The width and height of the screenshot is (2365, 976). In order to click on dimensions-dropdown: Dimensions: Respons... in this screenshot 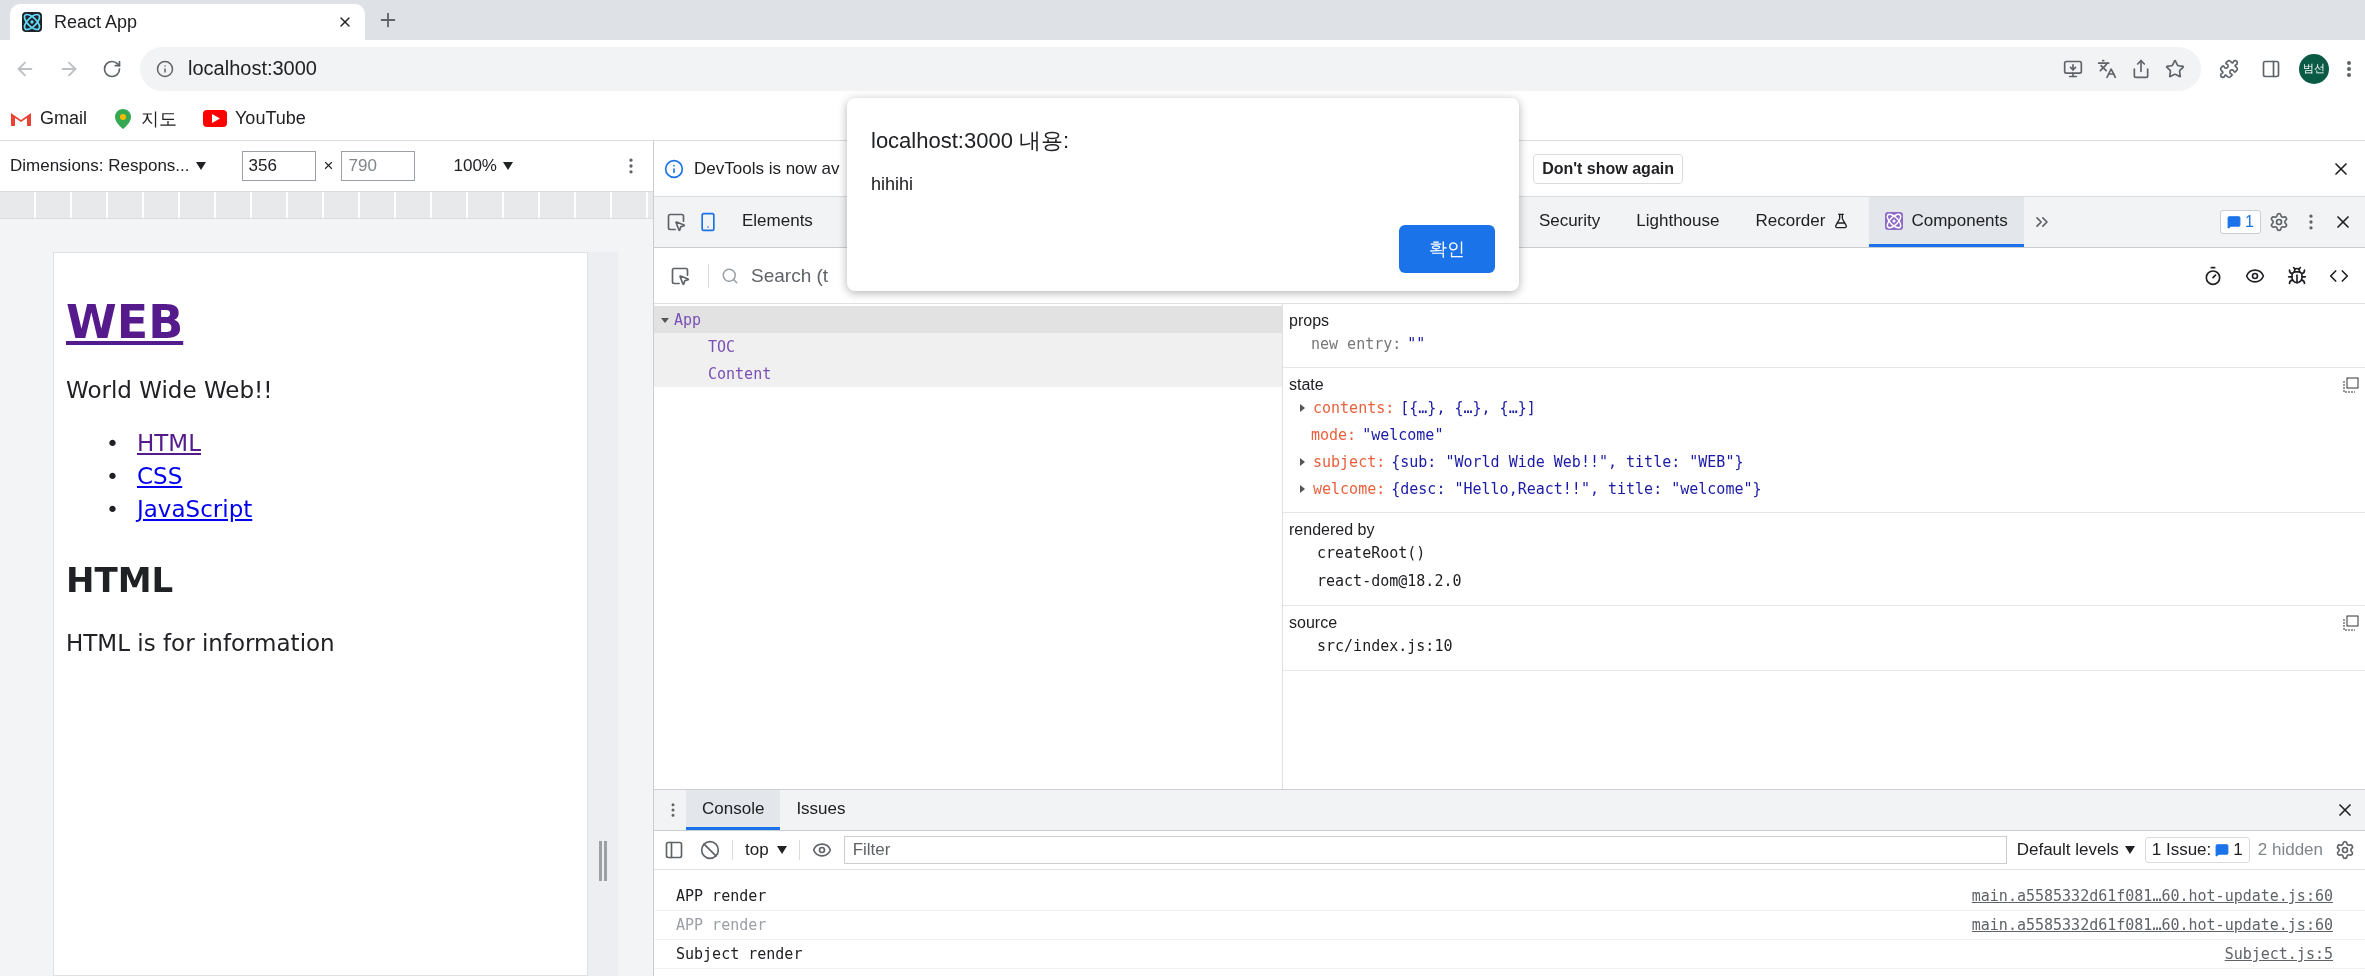, I will do `click(108, 166)`.